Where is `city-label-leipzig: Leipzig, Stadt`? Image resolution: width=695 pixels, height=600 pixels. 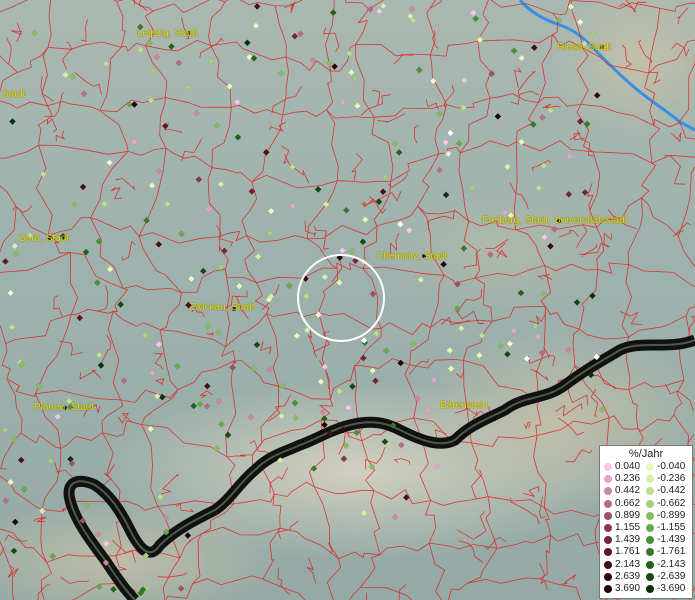 city-label-leipzig: Leipzig, Stadt is located at coordinates (167, 33).